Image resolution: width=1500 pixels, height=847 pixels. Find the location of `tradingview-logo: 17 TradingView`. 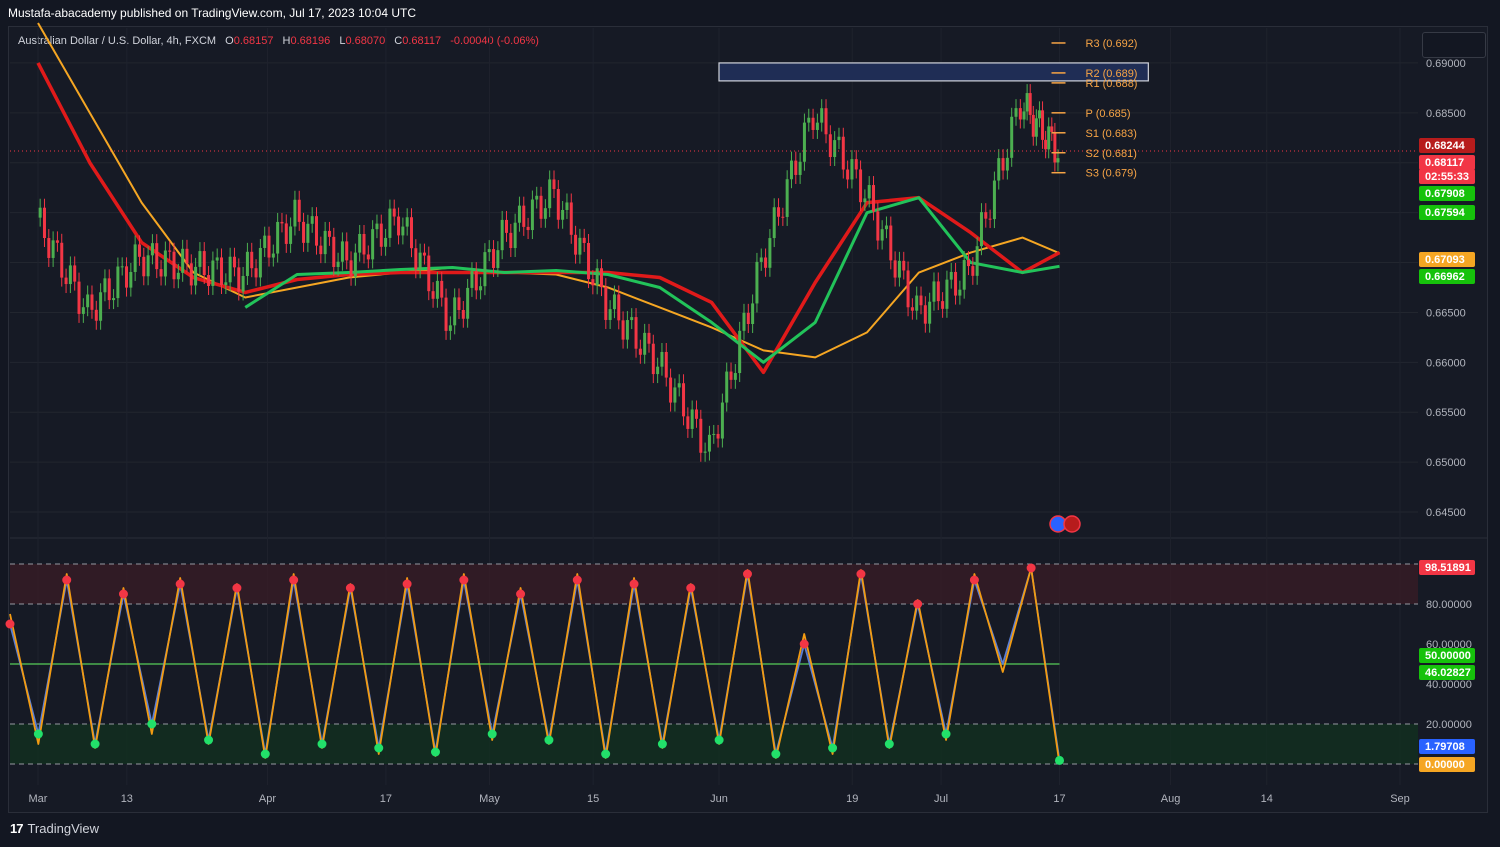

tradingview-logo: 17 TradingView is located at coordinates (54, 828).